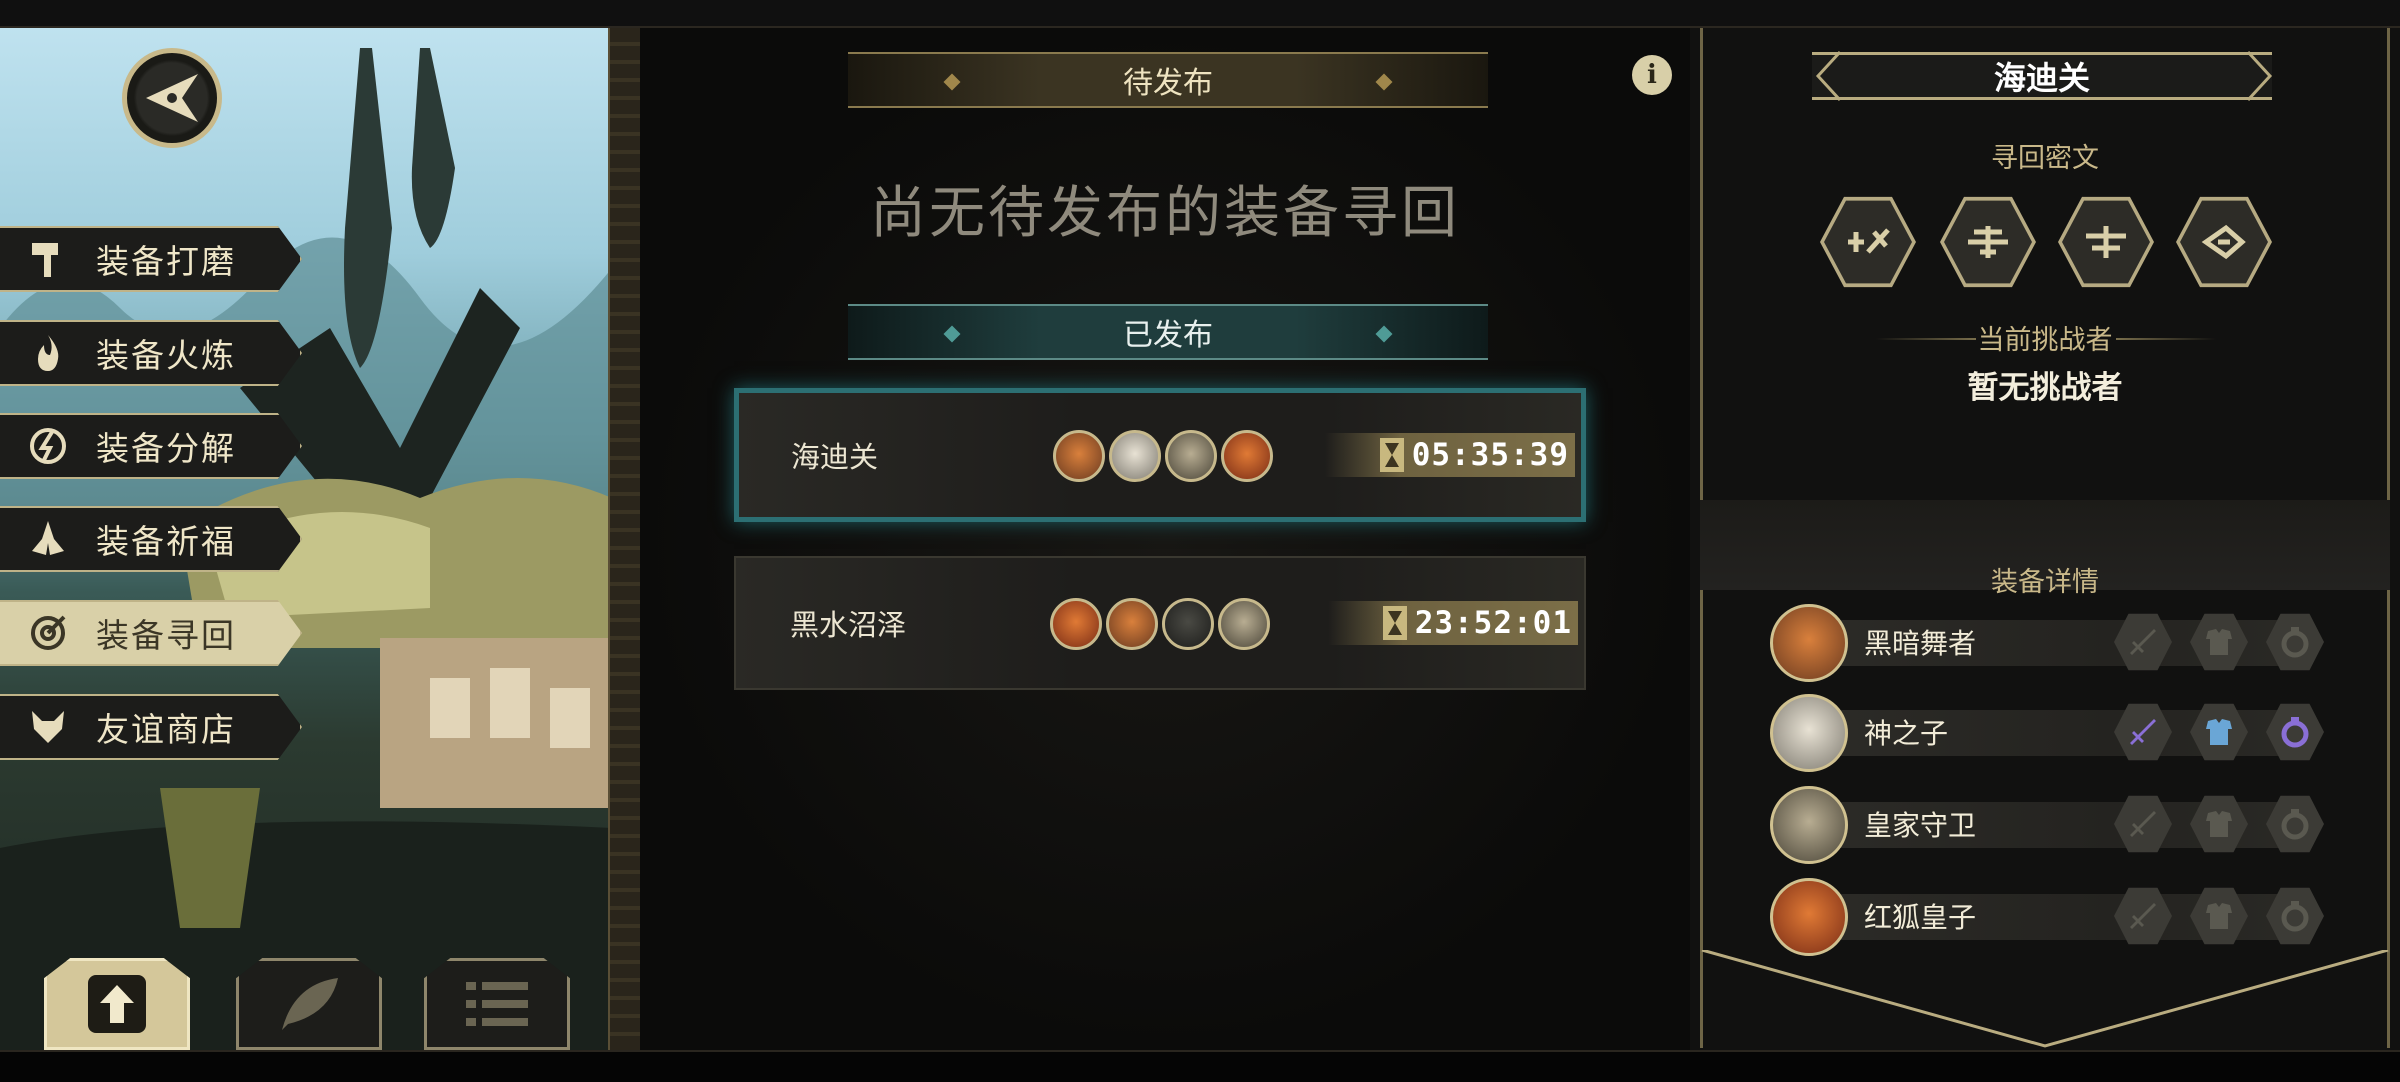 The image size is (2400, 1082). I want to click on hero-row: 红狐皇子, so click(2047, 917).